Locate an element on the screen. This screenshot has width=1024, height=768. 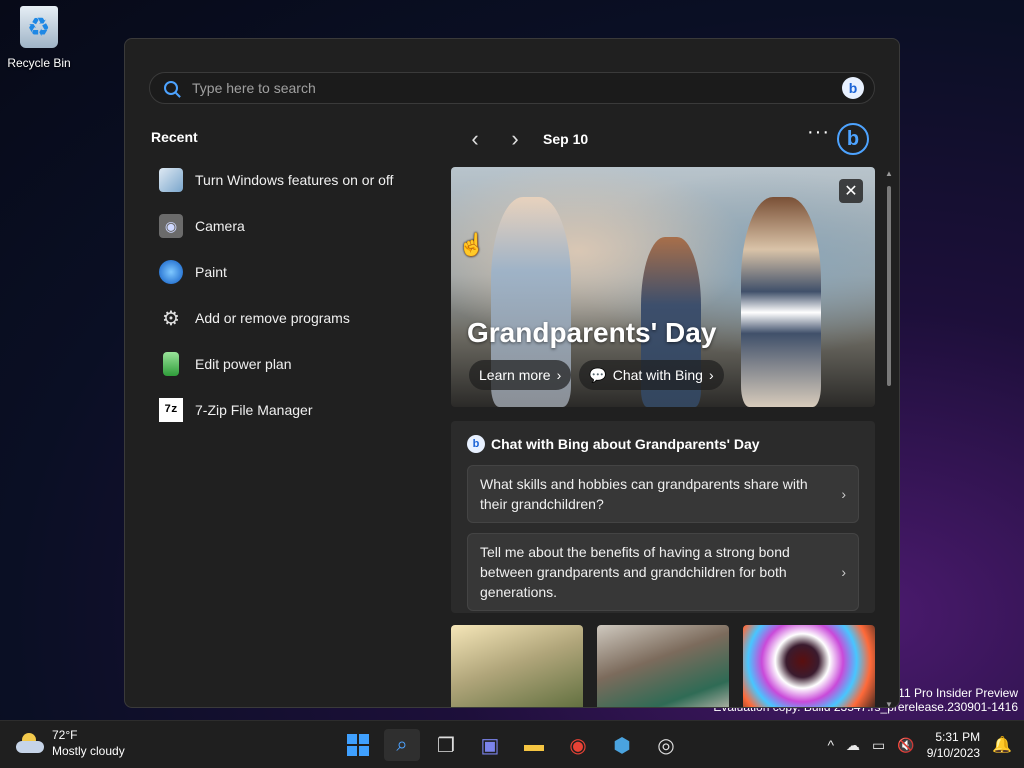
feed-nav-row: ‹ › Sep 10 ··· b is located at coordinates (665, 138).